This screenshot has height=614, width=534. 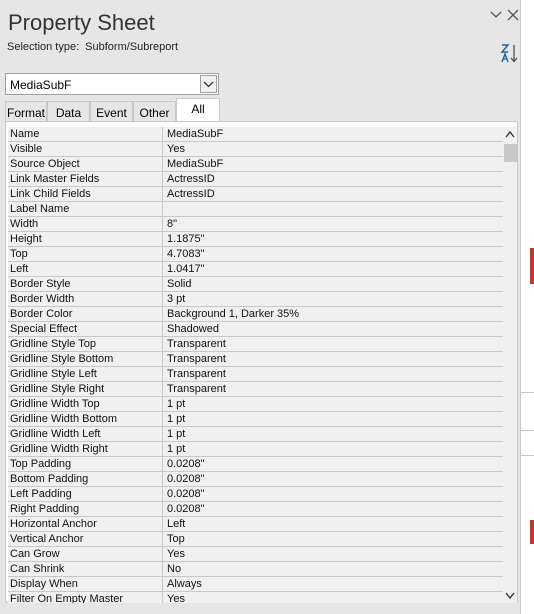 I want to click on chevron-down-icon, so click(x=208, y=84).